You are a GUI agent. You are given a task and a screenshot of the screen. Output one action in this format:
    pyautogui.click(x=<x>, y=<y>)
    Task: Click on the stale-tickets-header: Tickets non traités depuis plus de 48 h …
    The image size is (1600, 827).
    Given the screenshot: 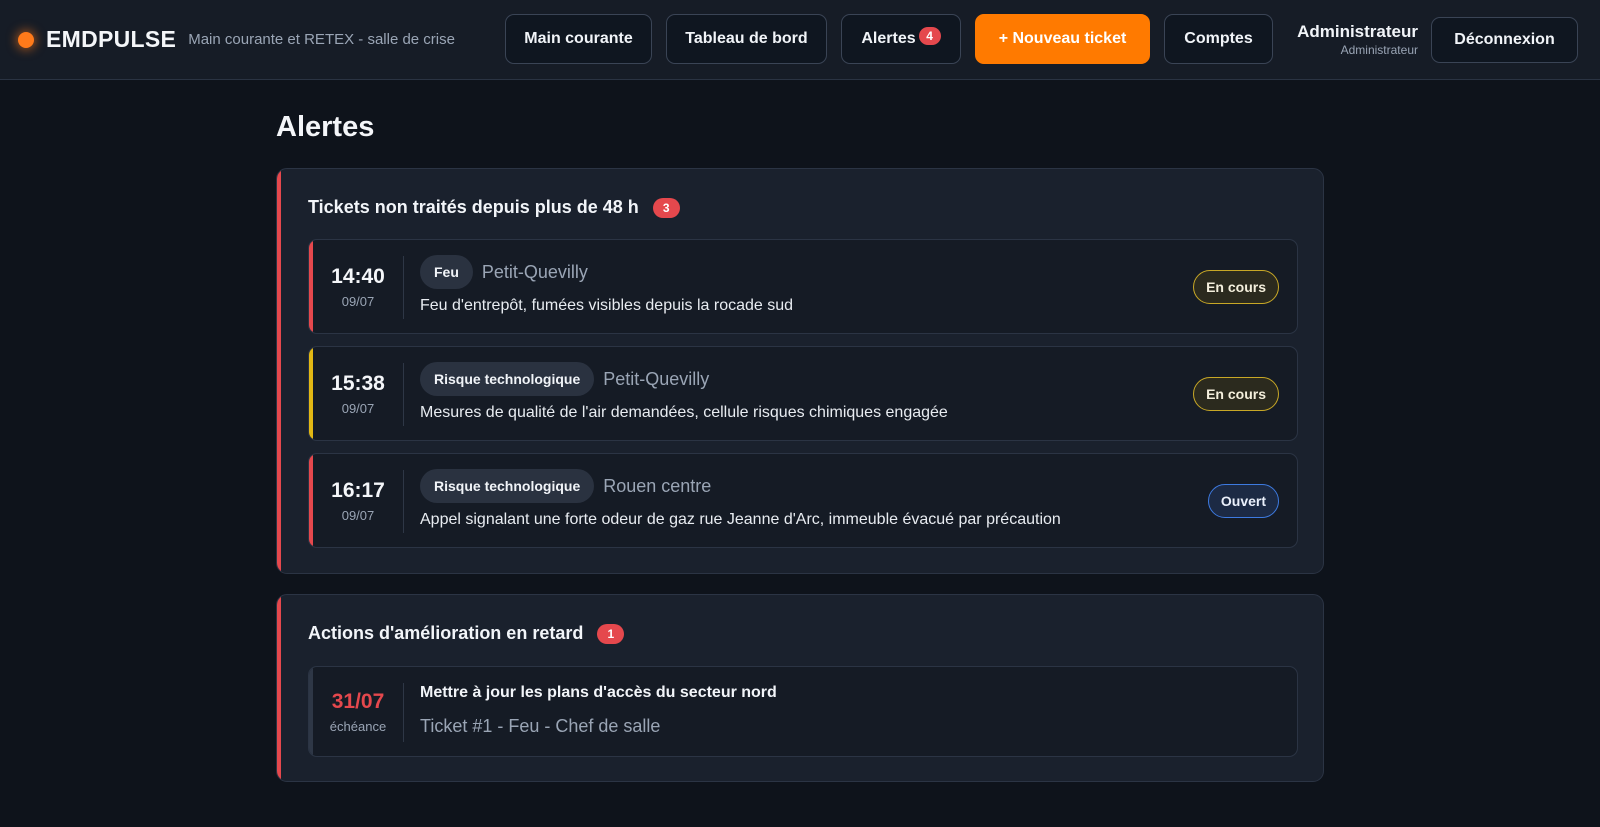 What is the action you would take?
    pyautogui.click(x=494, y=207)
    